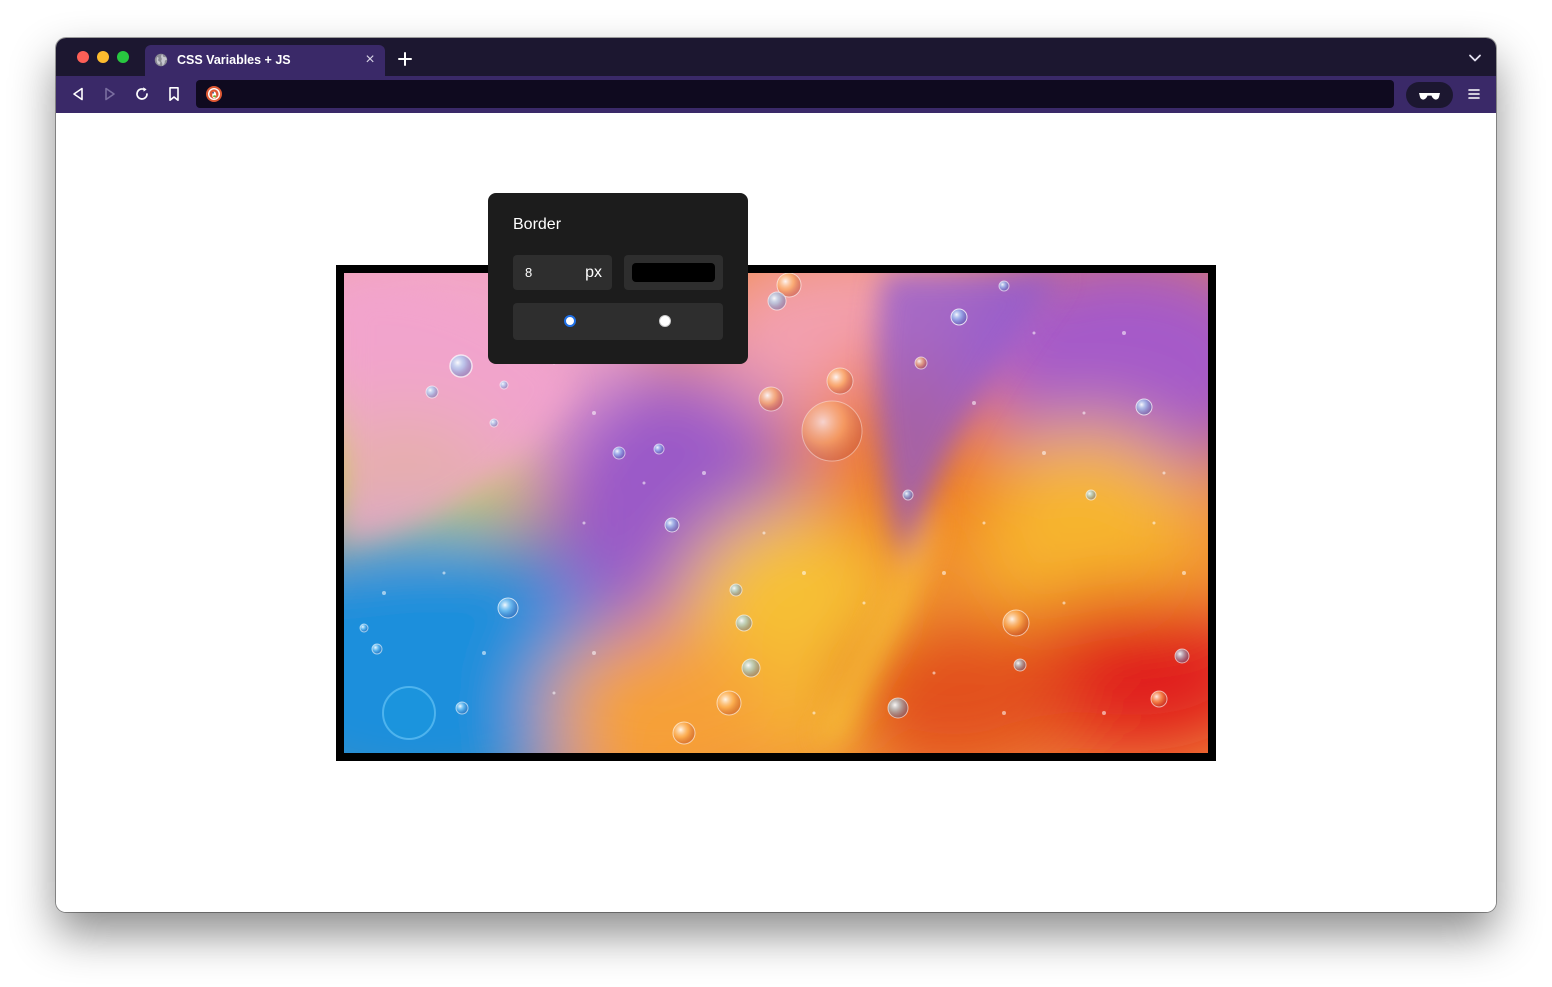 This screenshot has height=987, width=1552. I want to click on extension-button, so click(1429, 95).